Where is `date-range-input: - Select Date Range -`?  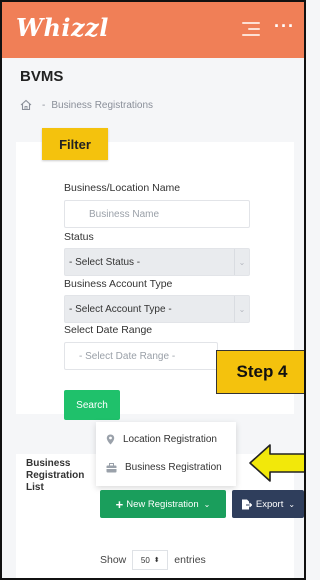 date-range-input: - Select Date Range - is located at coordinates (141, 356).